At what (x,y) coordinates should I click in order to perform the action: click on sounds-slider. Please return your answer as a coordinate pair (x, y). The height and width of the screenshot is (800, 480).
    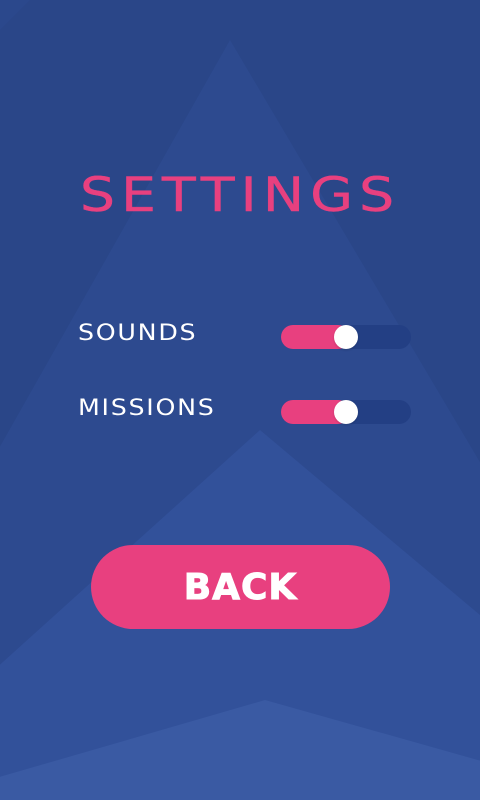
    Looking at the image, I should click on (346, 337).